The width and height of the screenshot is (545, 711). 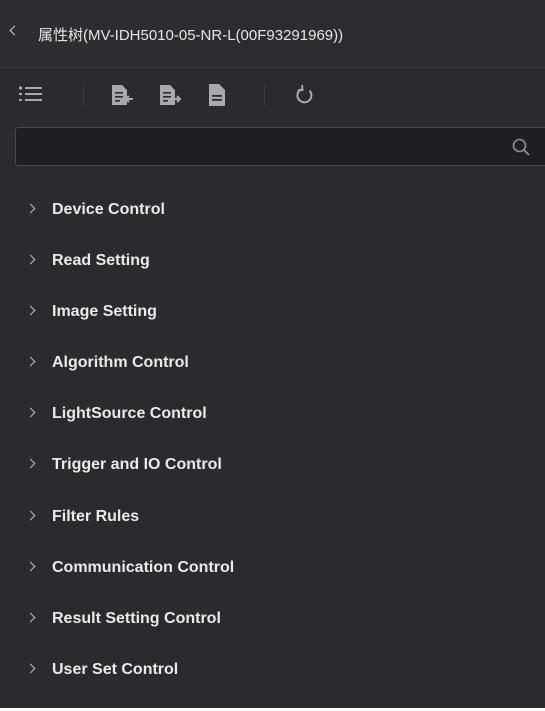 What do you see at coordinates (272, 312) in the screenshot?
I see `tree-item: Image Setting` at bounding box center [272, 312].